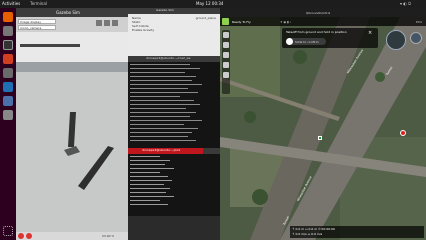 The image size is (426, 240). What do you see at coordinates (11, 3) in the screenshot?
I see `activities-button: Activities` at bounding box center [11, 3].